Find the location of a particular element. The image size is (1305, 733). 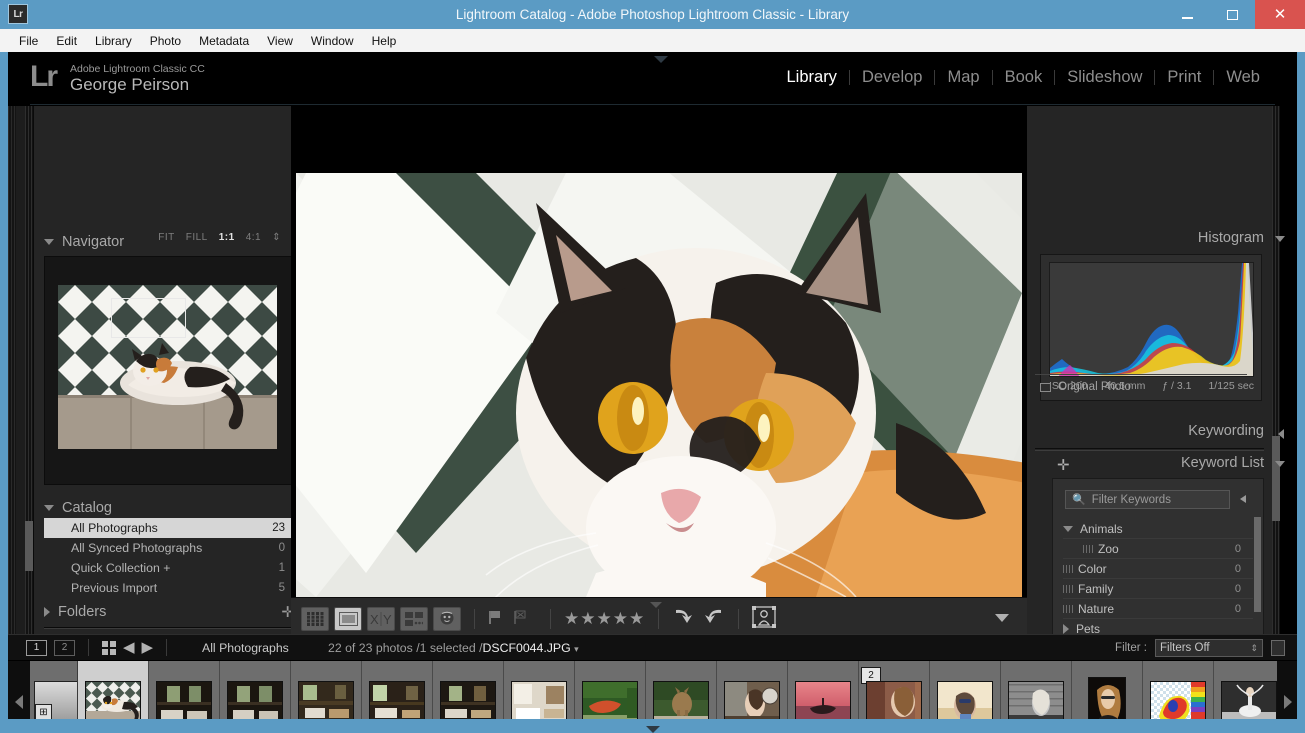

flag-icon is located at coordinates (495, 619).